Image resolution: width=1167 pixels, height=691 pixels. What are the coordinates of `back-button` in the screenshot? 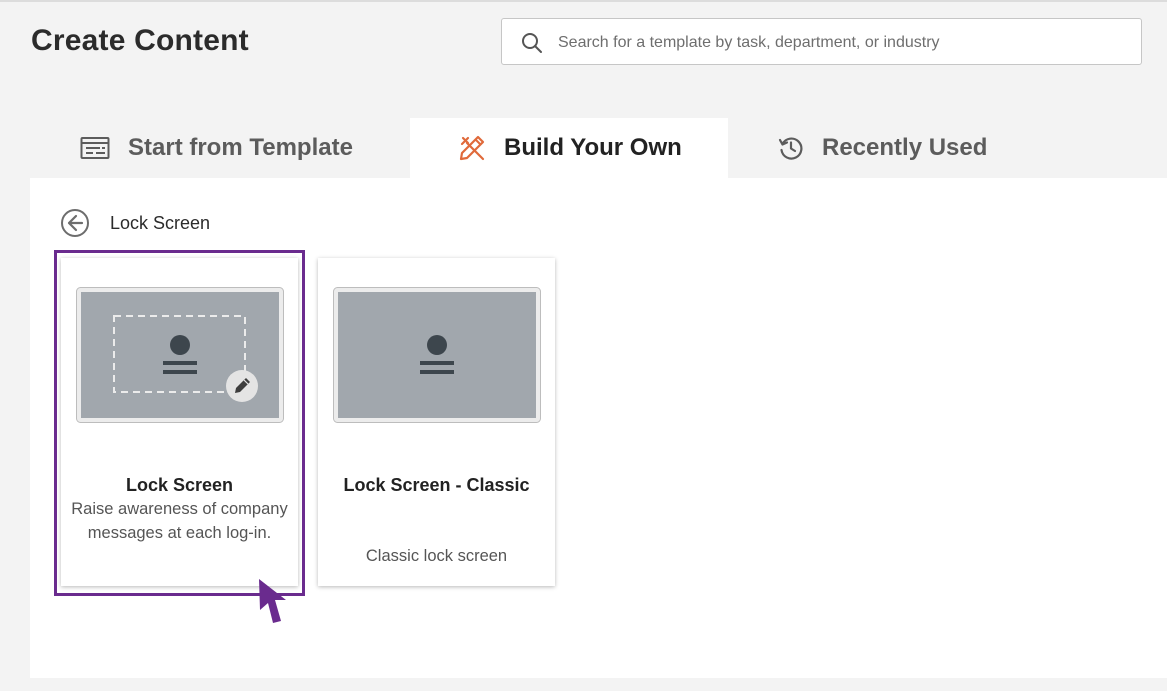 It's located at (75, 223).